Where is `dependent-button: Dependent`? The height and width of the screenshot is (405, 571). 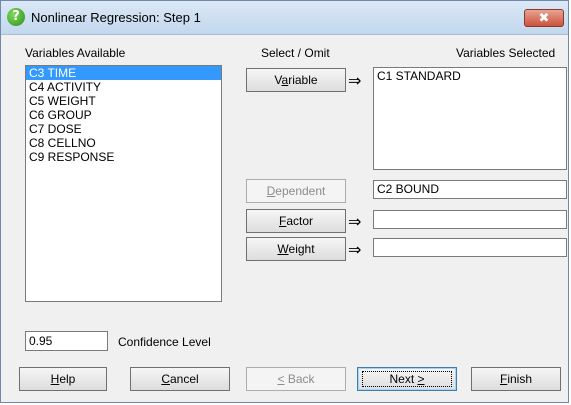
dependent-button: Dependent is located at coordinates (296, 191).